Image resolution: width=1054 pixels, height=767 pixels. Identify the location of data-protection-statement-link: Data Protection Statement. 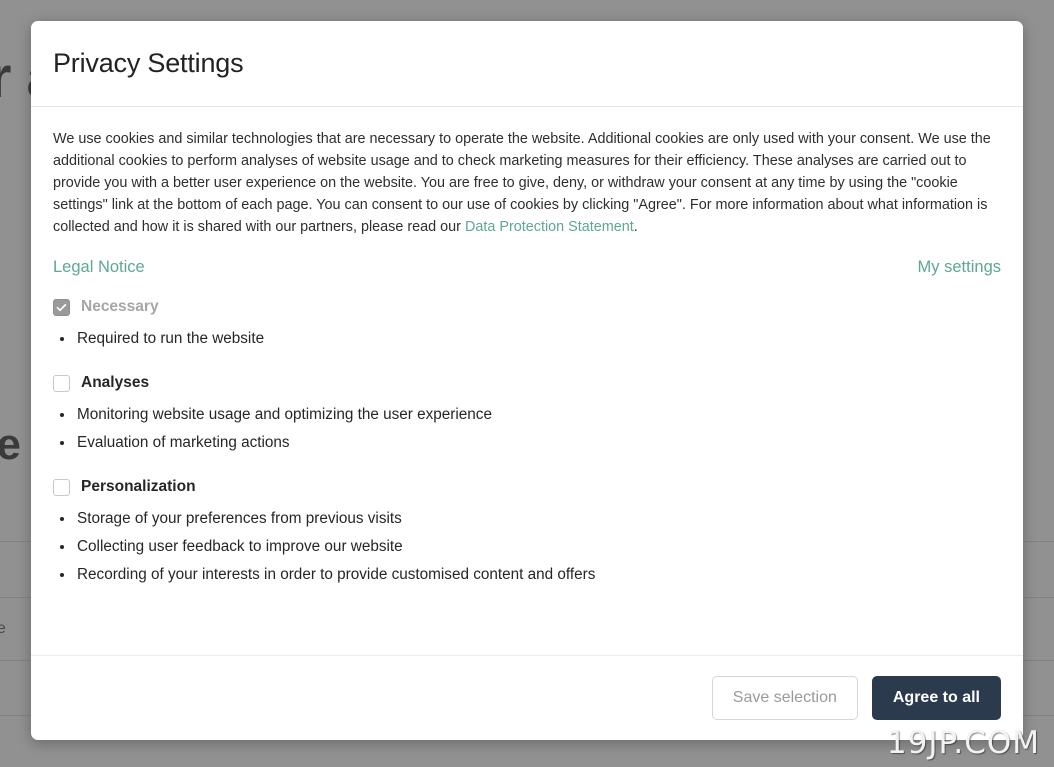
(549, 227).